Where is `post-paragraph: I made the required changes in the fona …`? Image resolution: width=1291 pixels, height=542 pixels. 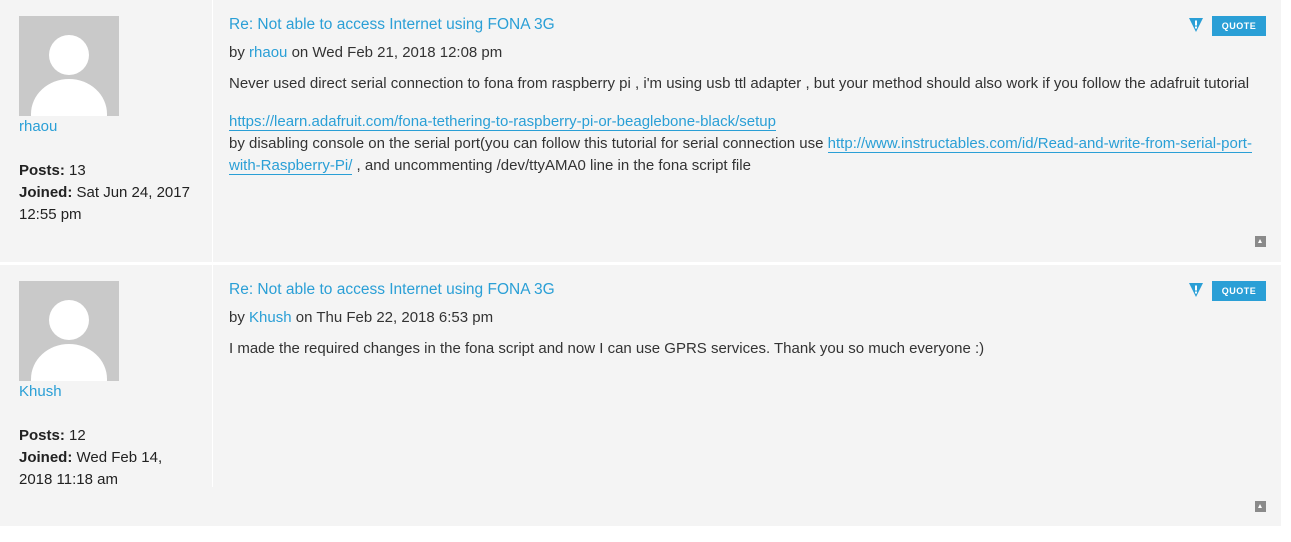
post-paragraph: I made the required changes in the fona … is located at coordinates (607, 348).